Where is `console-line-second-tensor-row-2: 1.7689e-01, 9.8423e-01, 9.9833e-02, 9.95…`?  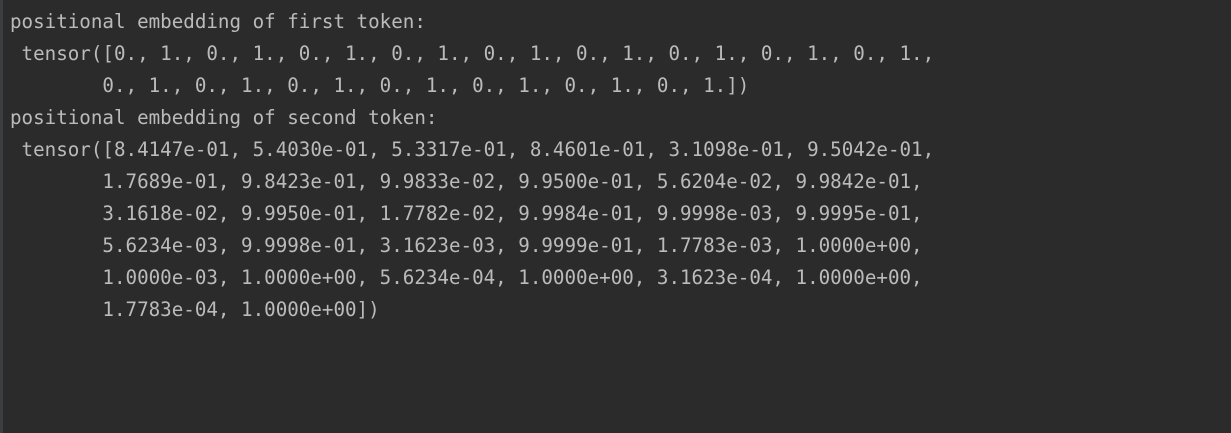 console-line-second-tensor-row-2: 1.7689e-01, 9.8423e-01, 9.9833e-02, 9.95… is located at coordinates (466, 181).